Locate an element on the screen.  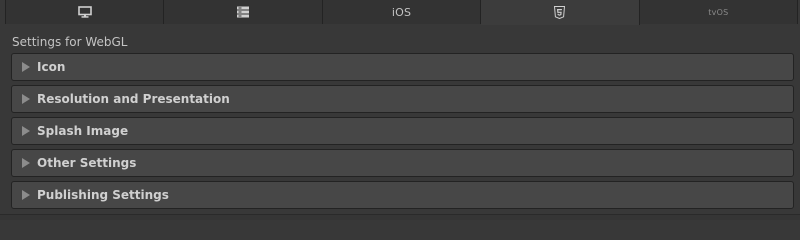
foldout-label: Resolution and Presentation is located at coordinates (133, 99).